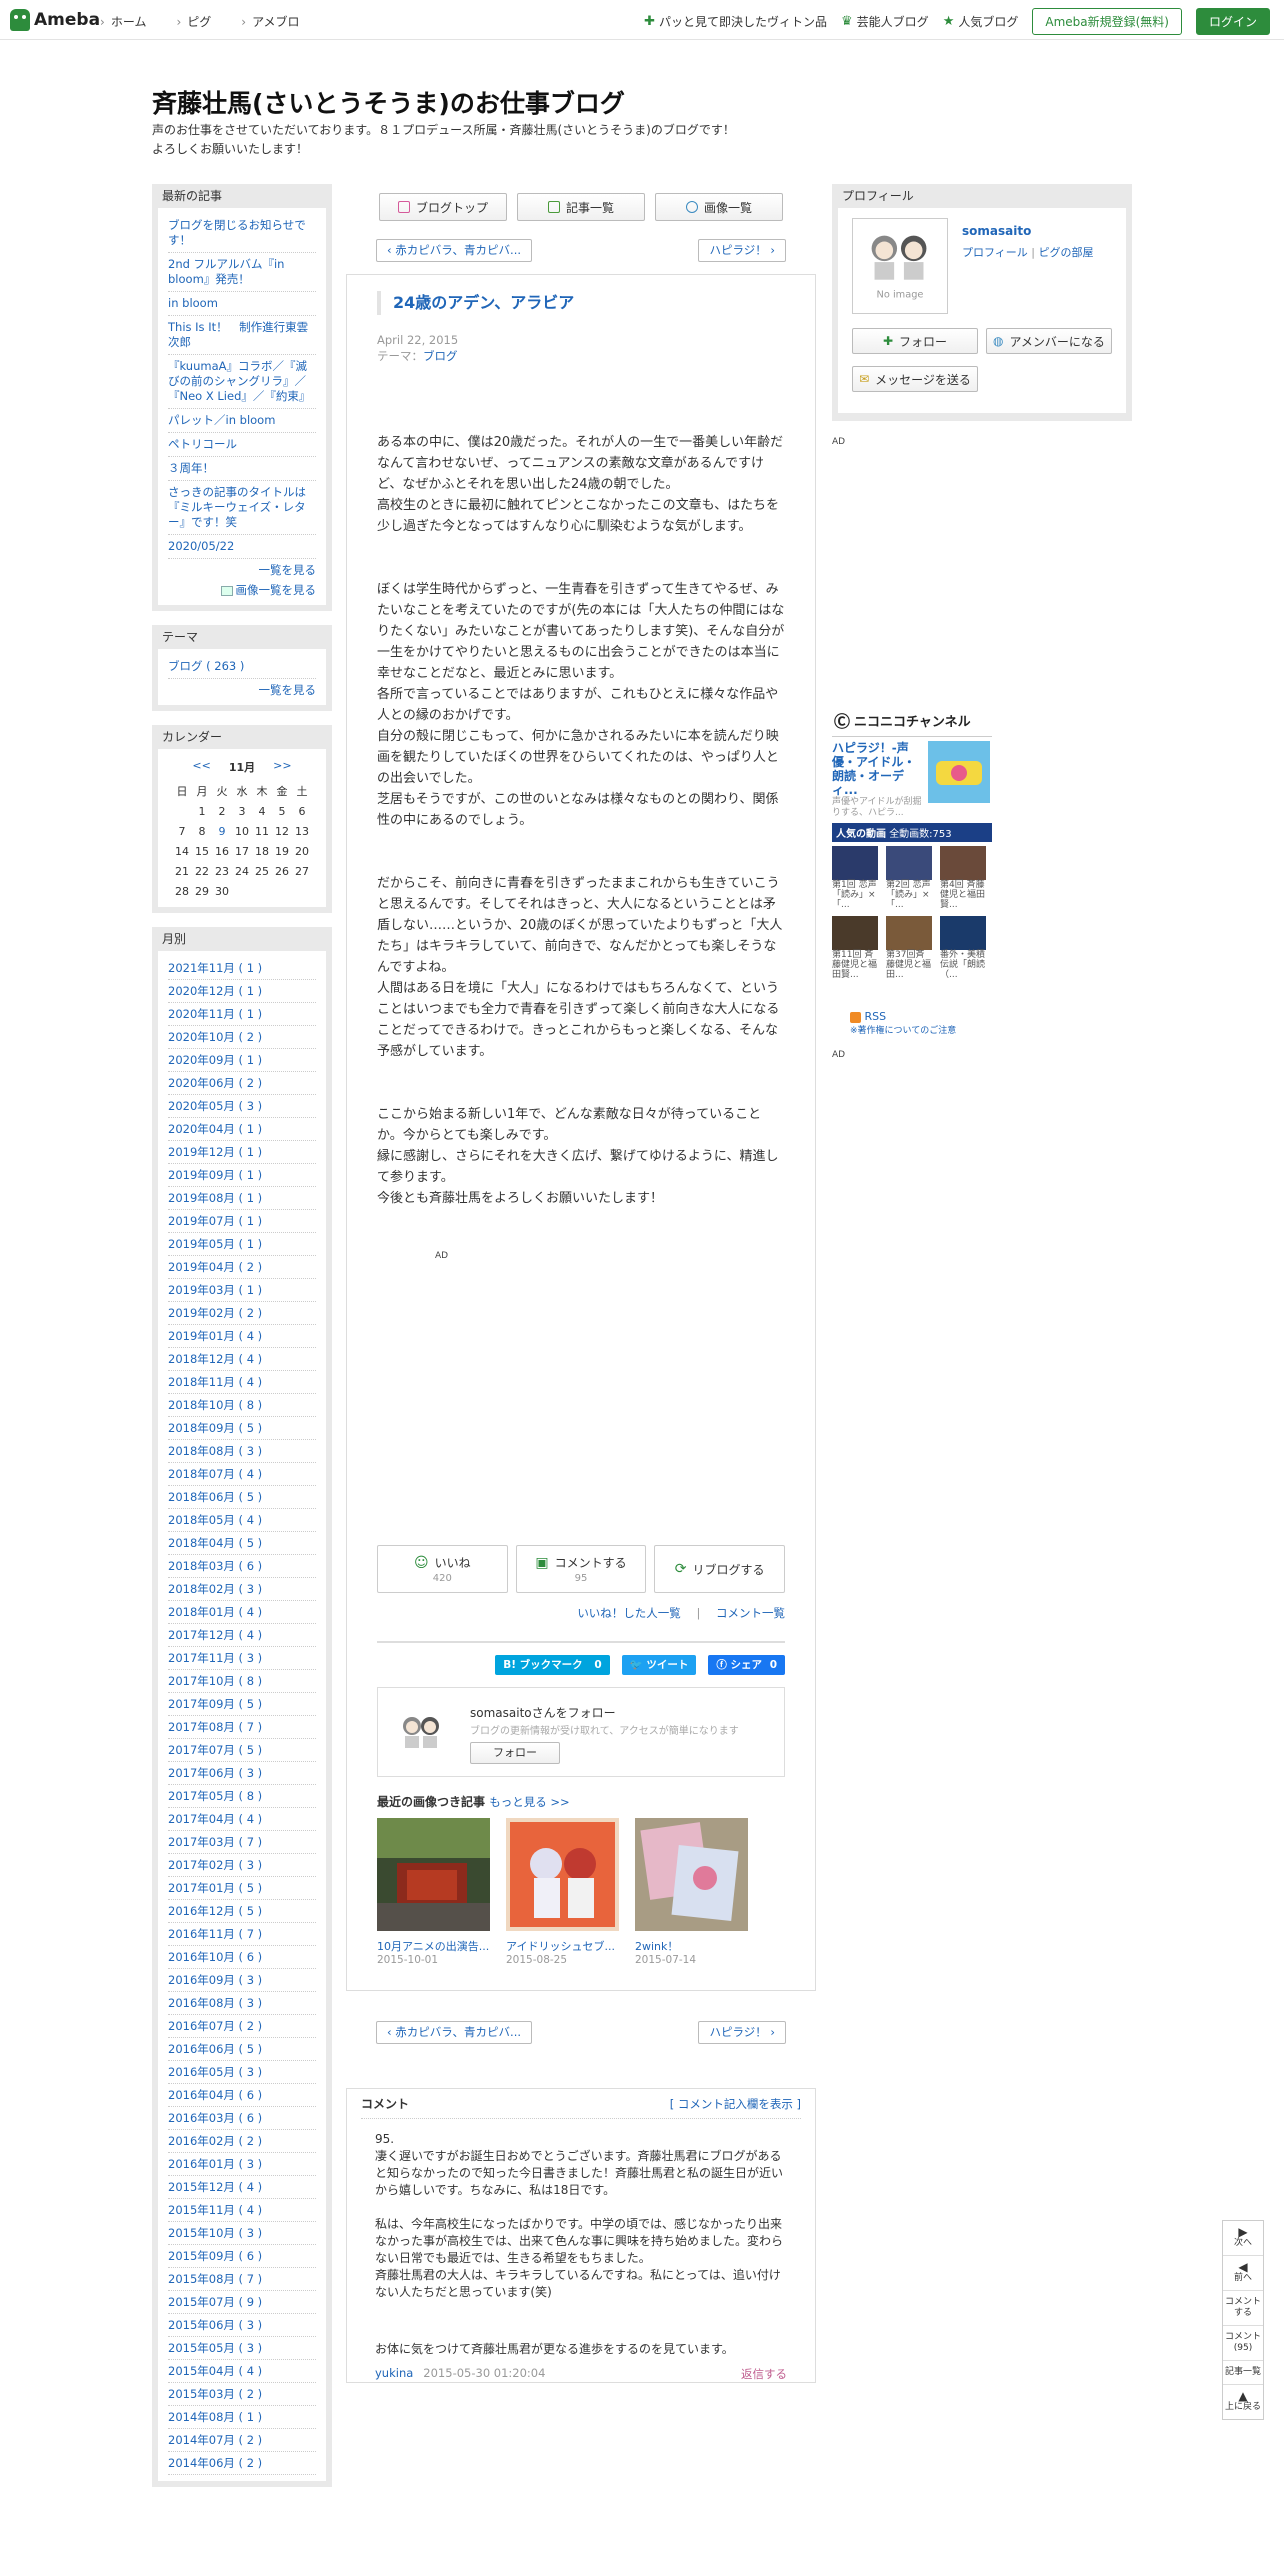  What do you see at coordinates (581, 1569) in the screenshot?
I see `comment-button: ▣ コメントする 95` at bounding box center [581, 1569].